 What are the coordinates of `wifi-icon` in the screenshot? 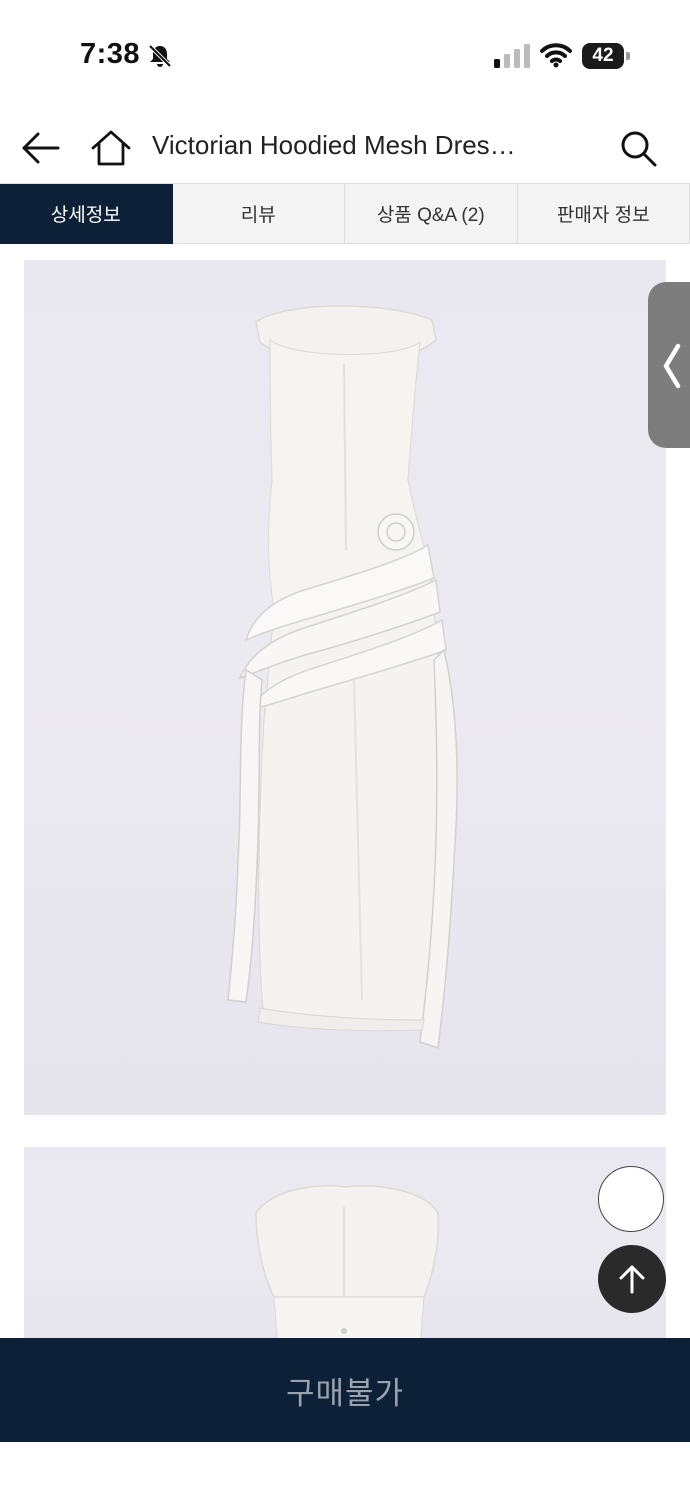 It's located at (556, 55).